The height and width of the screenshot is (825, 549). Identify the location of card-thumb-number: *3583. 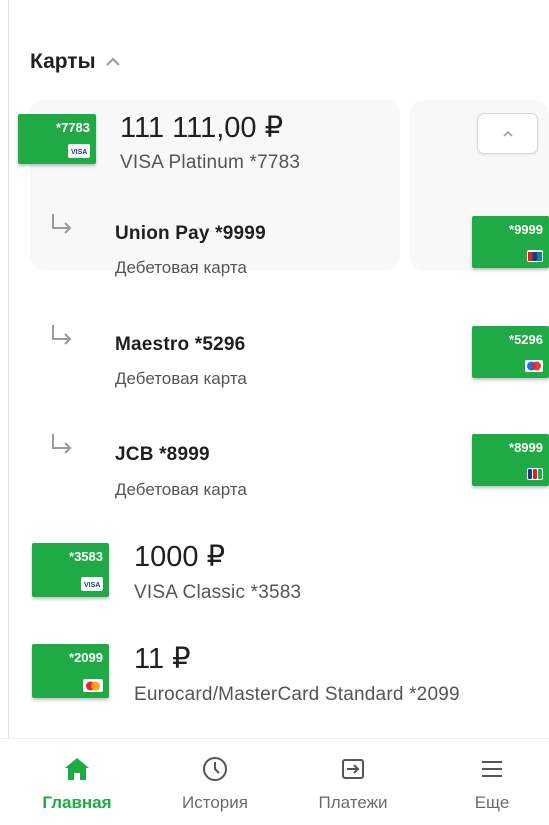
(86, 556).